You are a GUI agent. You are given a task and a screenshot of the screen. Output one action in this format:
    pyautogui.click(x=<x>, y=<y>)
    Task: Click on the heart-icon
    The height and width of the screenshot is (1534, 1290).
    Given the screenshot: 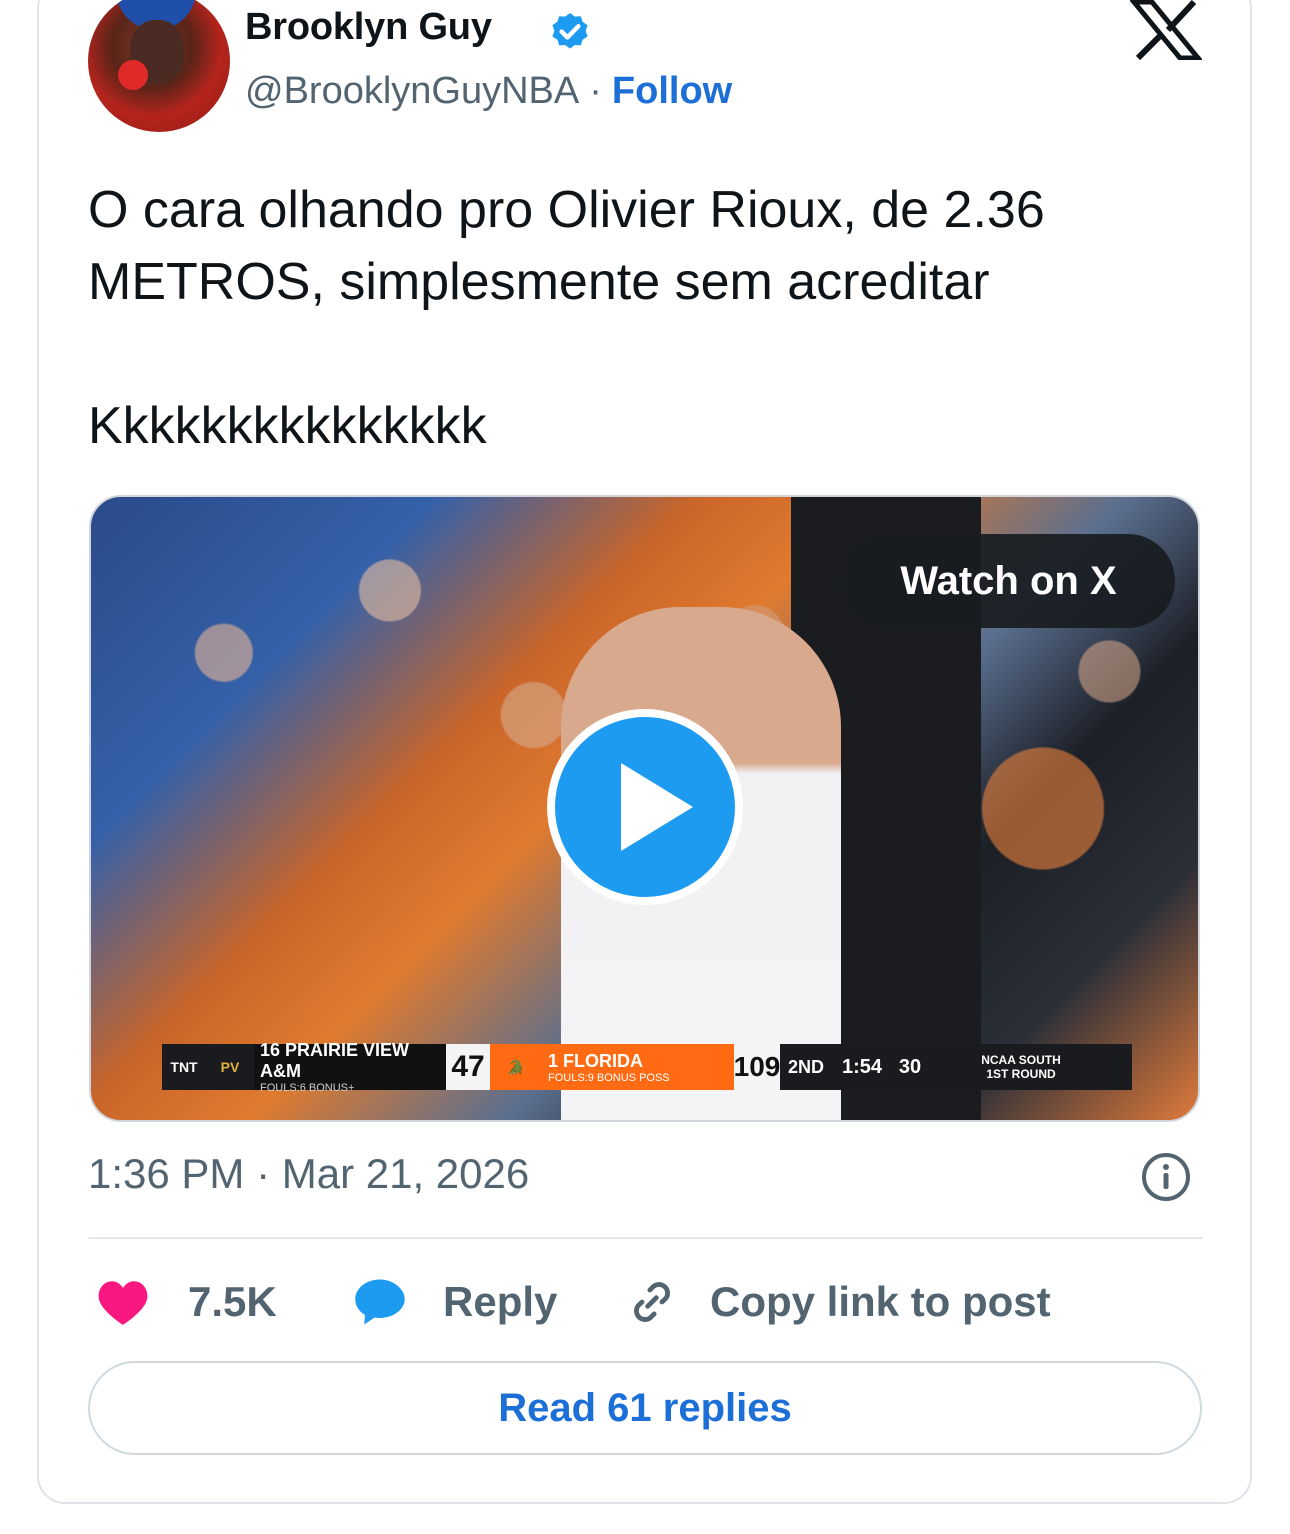 What is the action you would take?
    pyautogui.click(x=123, y=1303)
    